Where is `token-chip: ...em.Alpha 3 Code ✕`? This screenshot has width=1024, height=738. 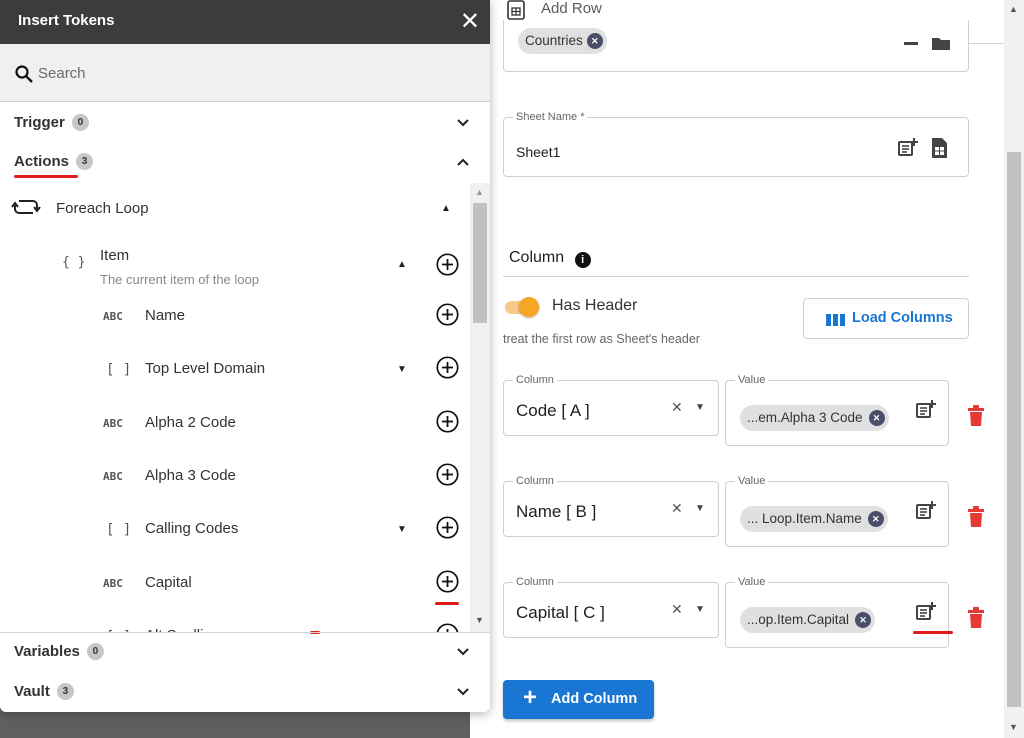 token-chip: ...em.Alpha 3 Code ✕ is located at coordinates (814, 418).